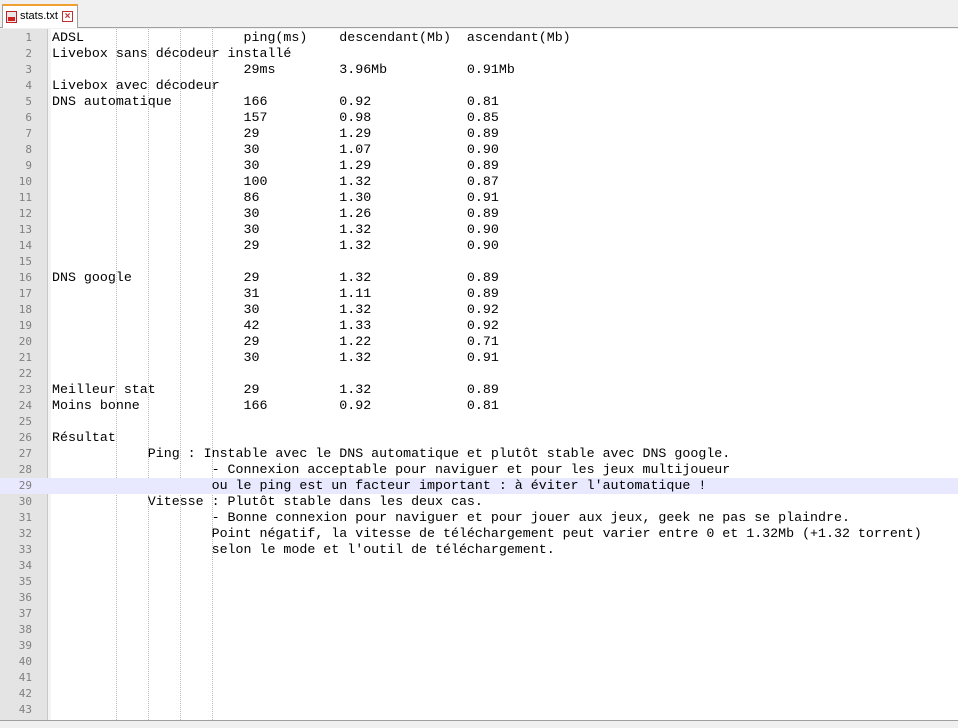 The width and height of the screenshot is (958, 728). Describe the element at coordinates (275, 149) in the screenshot. I see `line-text: 30 1.07 0.90` at that location.